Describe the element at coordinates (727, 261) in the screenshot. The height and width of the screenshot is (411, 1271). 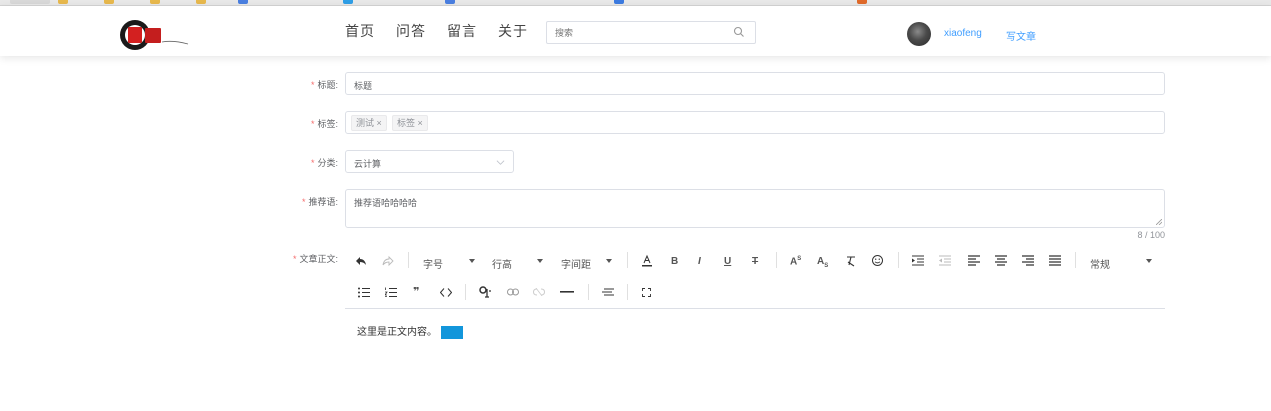
I see `underline-button: U` at that location.